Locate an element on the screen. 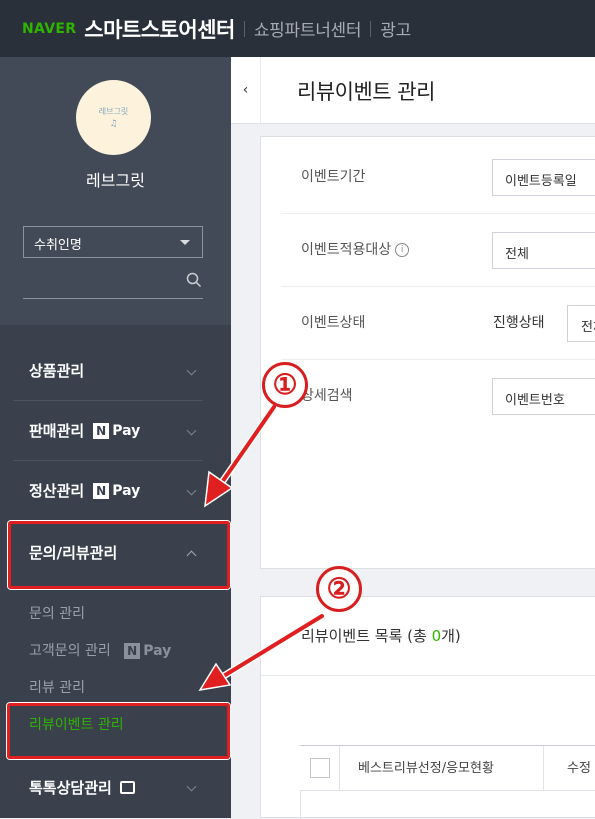 The width and height of the screenshot is (595, 819). menu-settlement-management: 정산관리 N Pay is located at coordinates (108, 491).